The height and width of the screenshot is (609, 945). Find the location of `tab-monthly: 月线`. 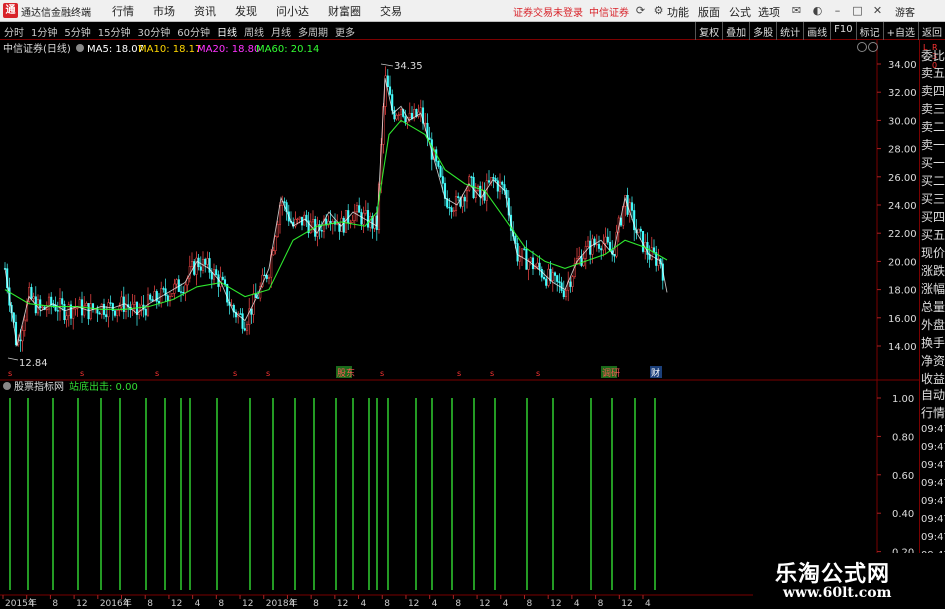

tab-monthly: 月线 is located at coordinates (281, 31).